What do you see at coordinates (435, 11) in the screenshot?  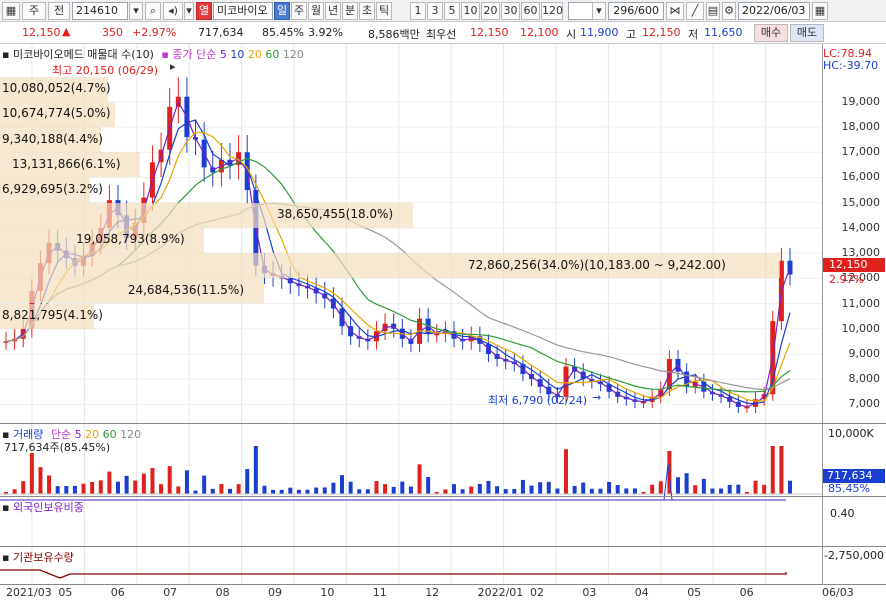 I see `interval-button-3: 3` at bounding box center [435, 11].